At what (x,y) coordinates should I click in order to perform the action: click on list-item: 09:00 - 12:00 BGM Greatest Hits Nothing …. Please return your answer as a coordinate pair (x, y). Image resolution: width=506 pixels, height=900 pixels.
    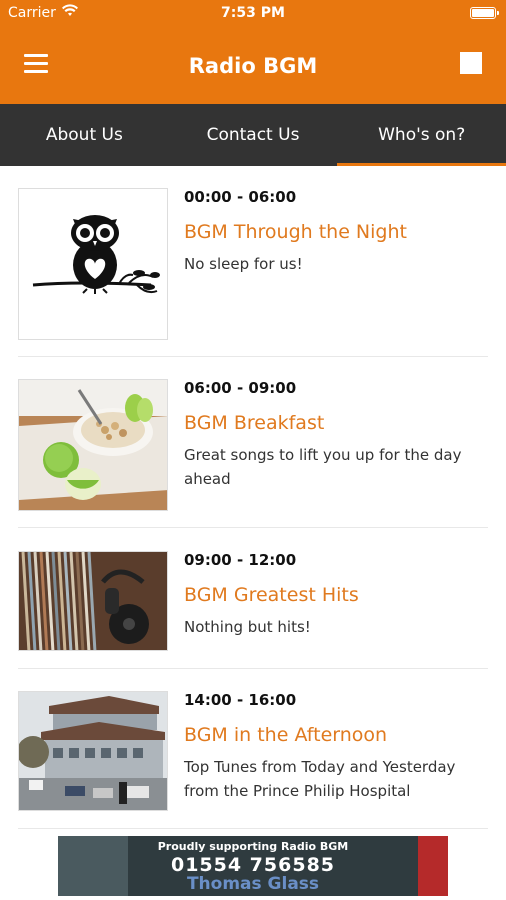
    Looking at the image, I should click on (253, 601).